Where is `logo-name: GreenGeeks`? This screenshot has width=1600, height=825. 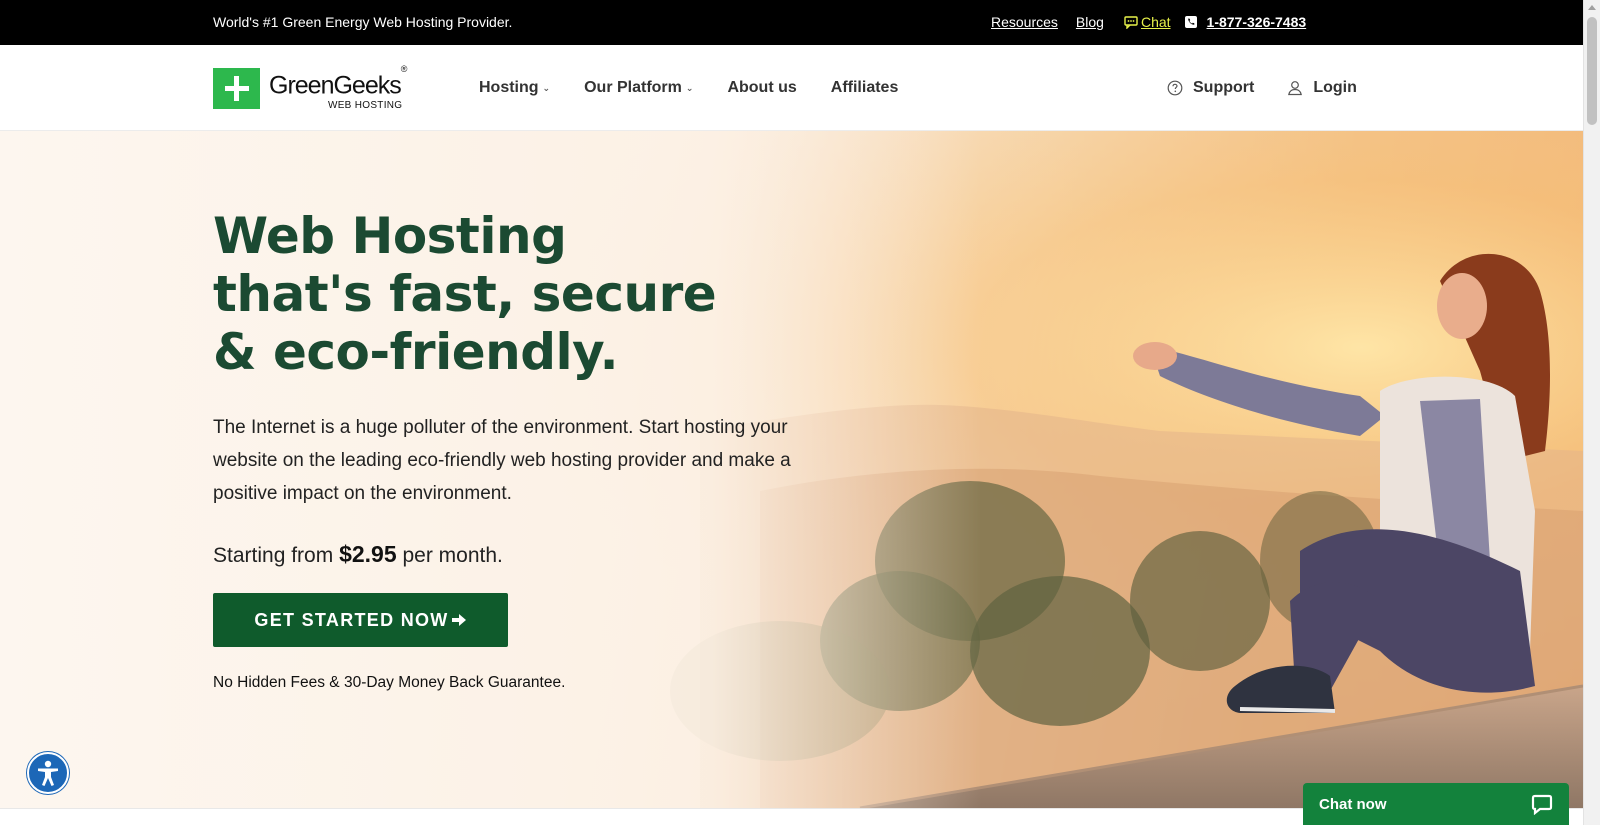
logo-name: GreenGeeks is located at coordinates (335, 85).